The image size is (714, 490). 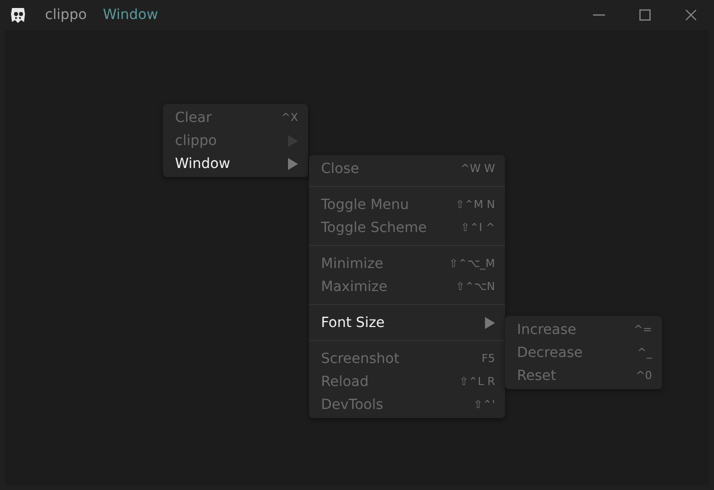 I want to click on menu-item: Window, so click(x=235, y=163).